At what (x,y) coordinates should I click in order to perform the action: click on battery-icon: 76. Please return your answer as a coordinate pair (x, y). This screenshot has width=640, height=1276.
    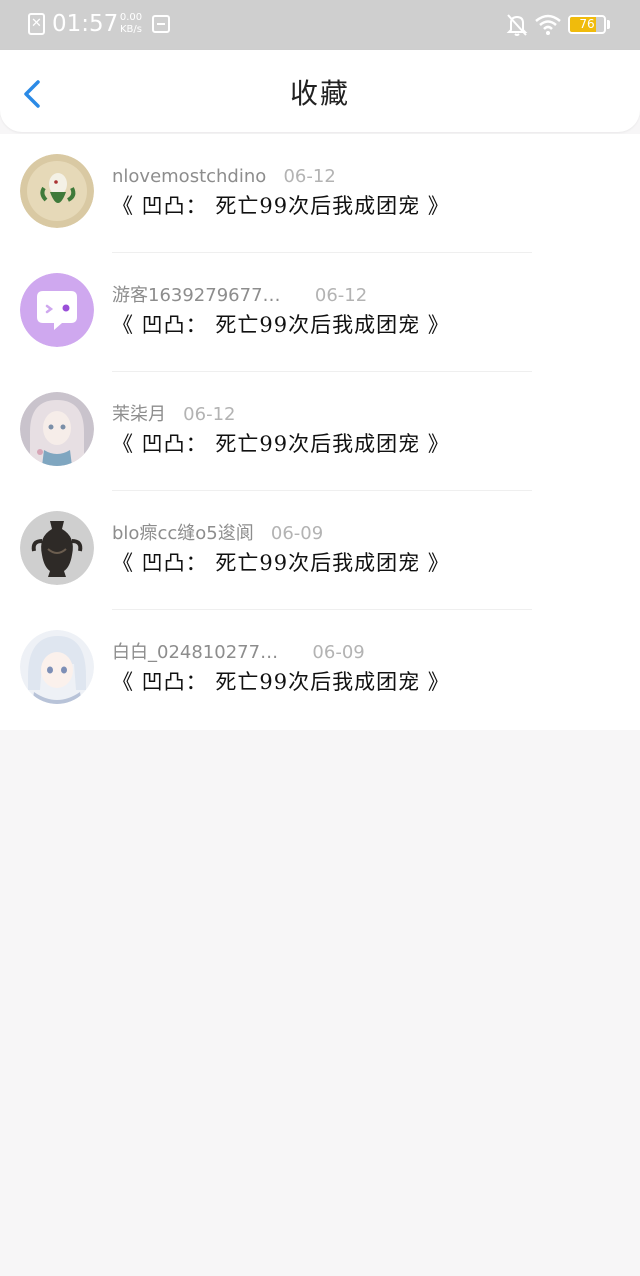
    Looking at the image, I should click on (587, 24).